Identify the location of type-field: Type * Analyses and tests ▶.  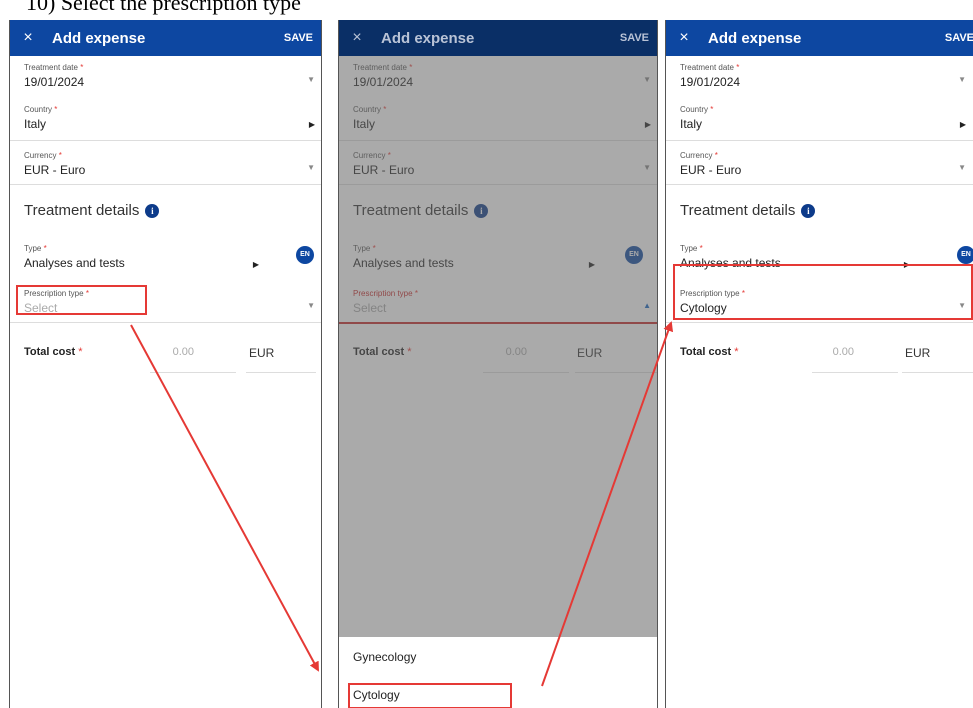
(172, 257).